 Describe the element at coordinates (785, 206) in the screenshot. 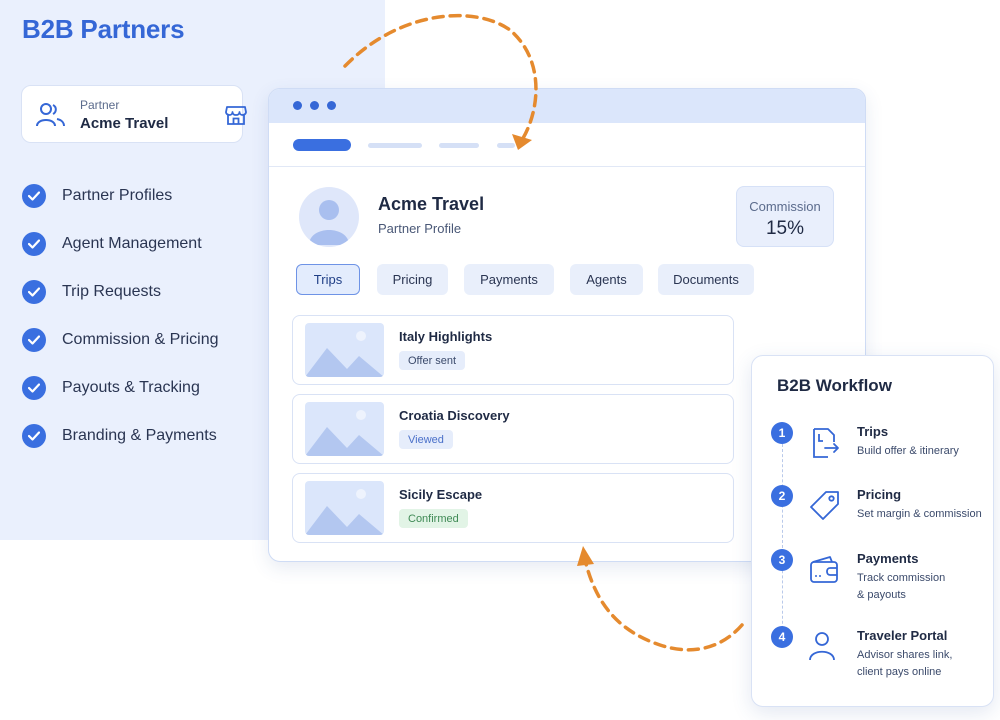

I see `commission-label: Commission` at that location.